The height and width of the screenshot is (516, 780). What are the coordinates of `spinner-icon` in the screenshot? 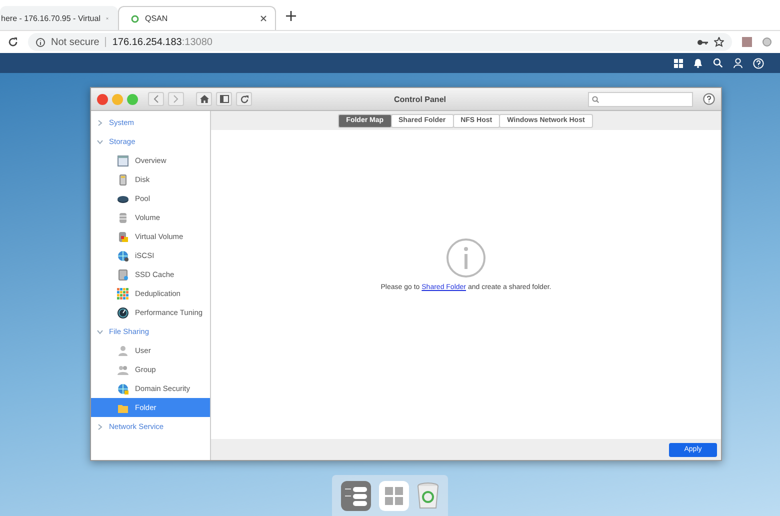 It's located at (135, 18).